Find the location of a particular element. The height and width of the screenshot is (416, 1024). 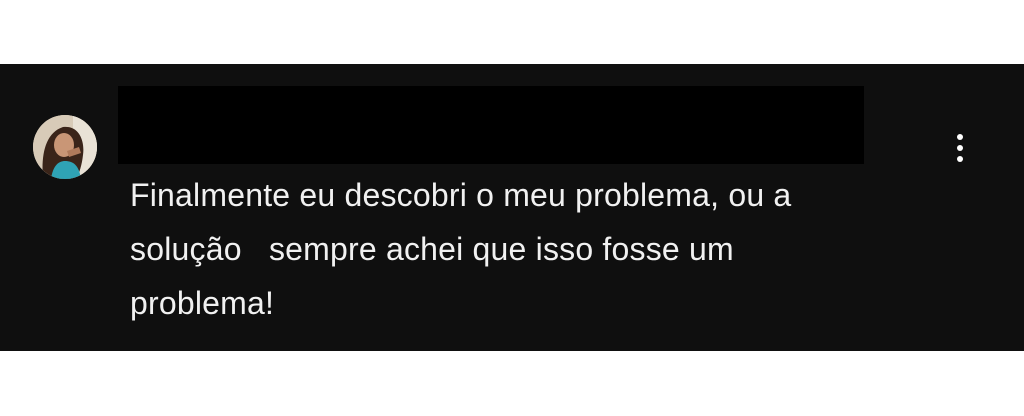

more-actions-button is located at coordinates (960, 148).